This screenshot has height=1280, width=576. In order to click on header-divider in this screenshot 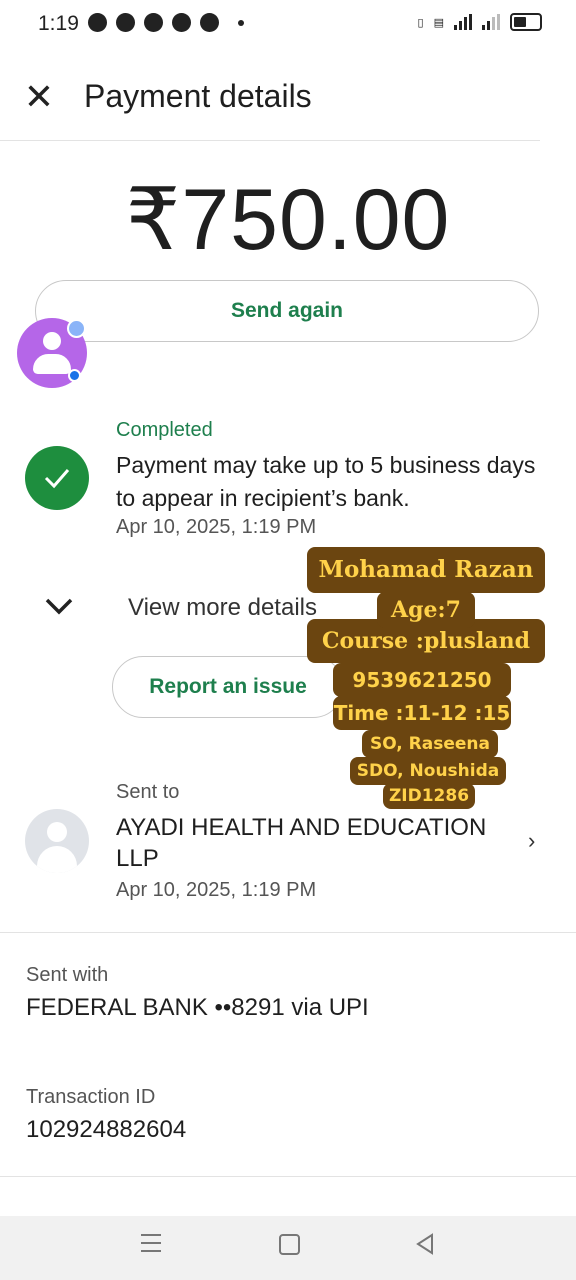, I will do `click(270, 140)`.